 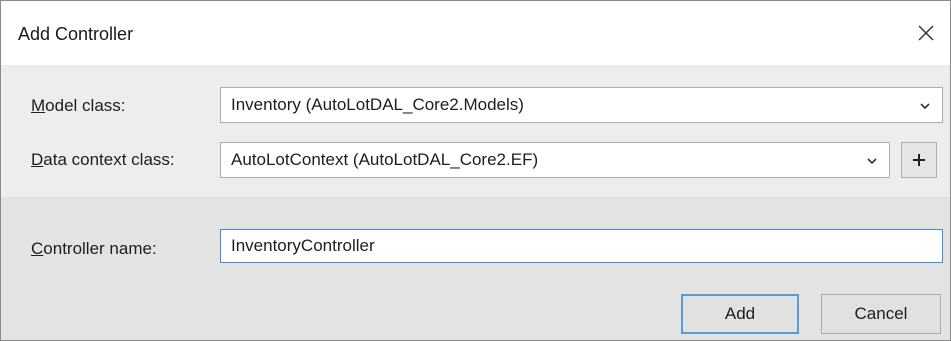 What do you see at coordinates (78, 105) in the screenshot?
I see `model-class-label: Model class:` at bounding box center [78, 105].